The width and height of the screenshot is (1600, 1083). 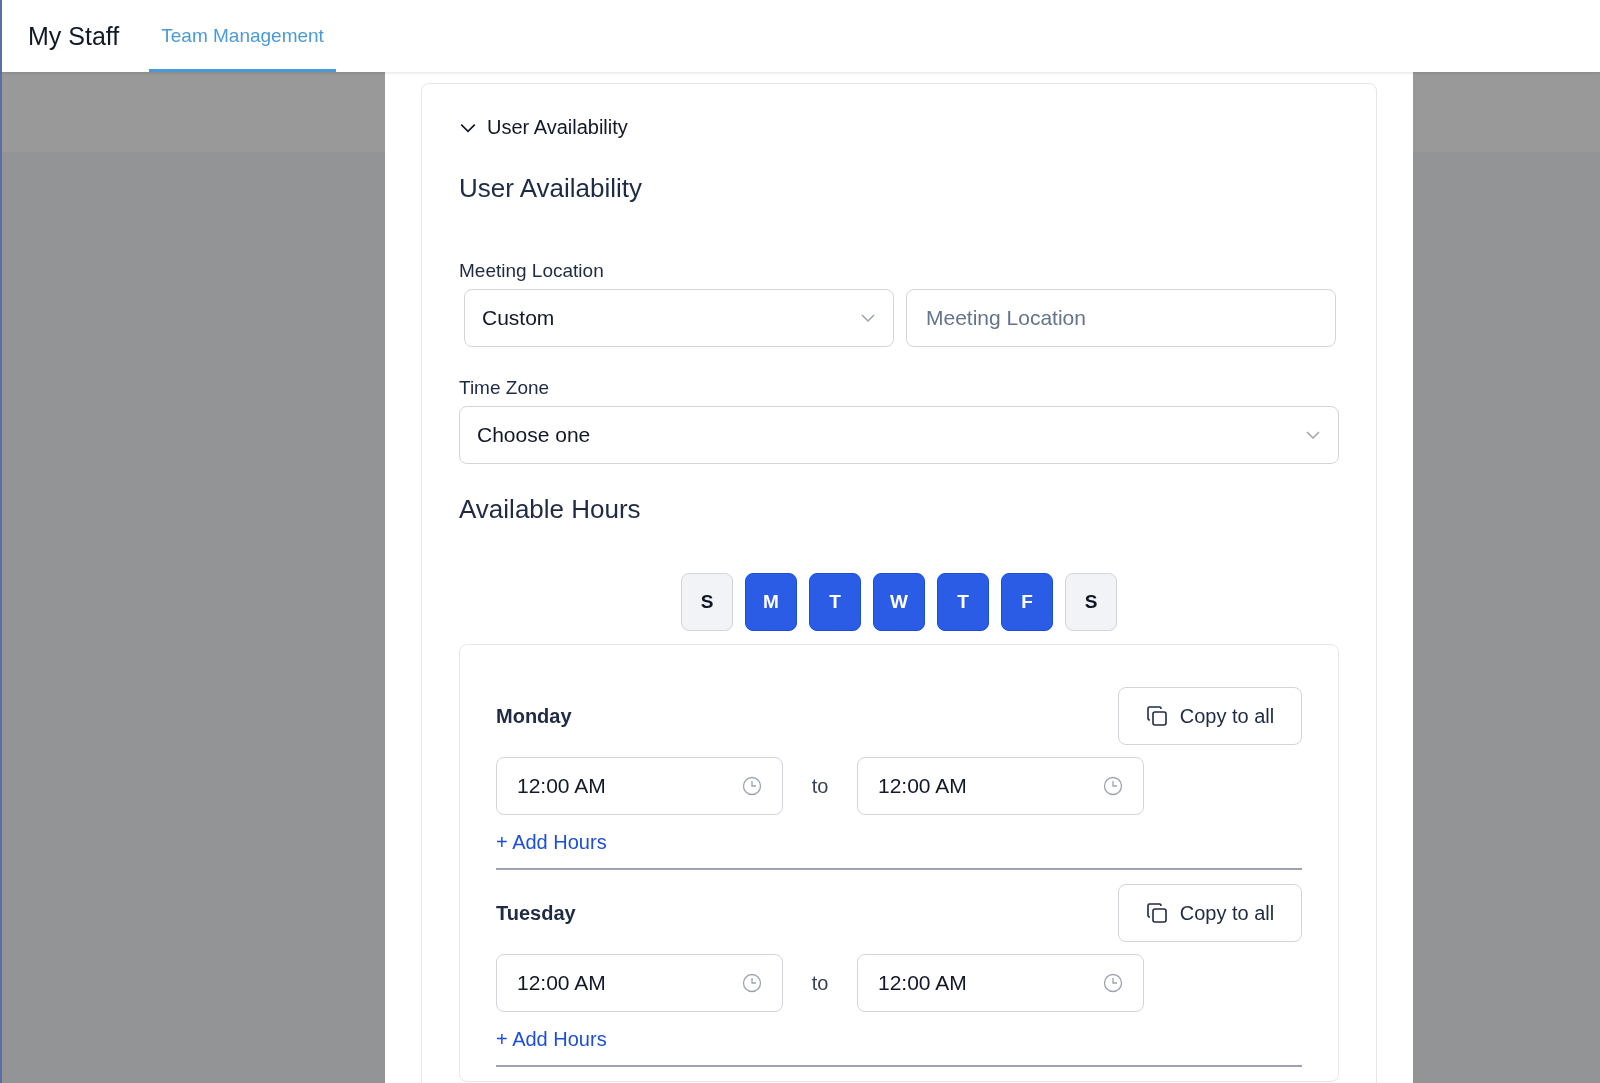 I want to click on time-zone-select: Choose one, so click(x=899, y=435).